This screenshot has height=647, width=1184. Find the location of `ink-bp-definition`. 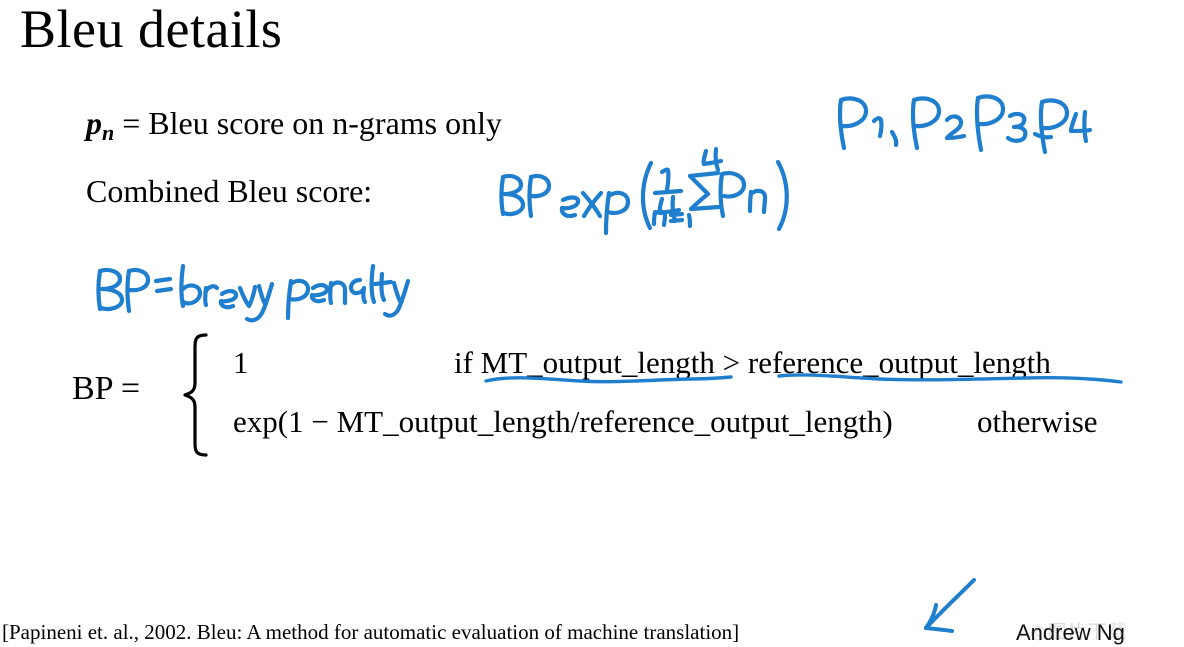

ink-bp-definition is located at coordinates (253, 293).